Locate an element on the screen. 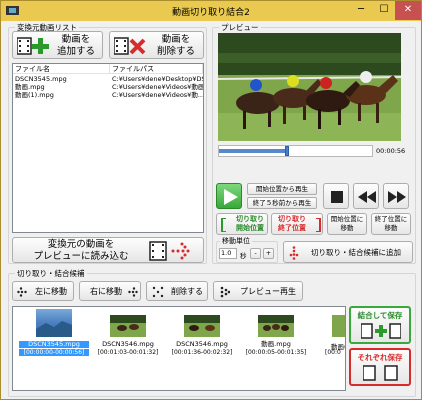 Image resolution: width=422 pixels, height=400 pixels. move-unit-suffix: 秒 is located at coordinates (243, 256).